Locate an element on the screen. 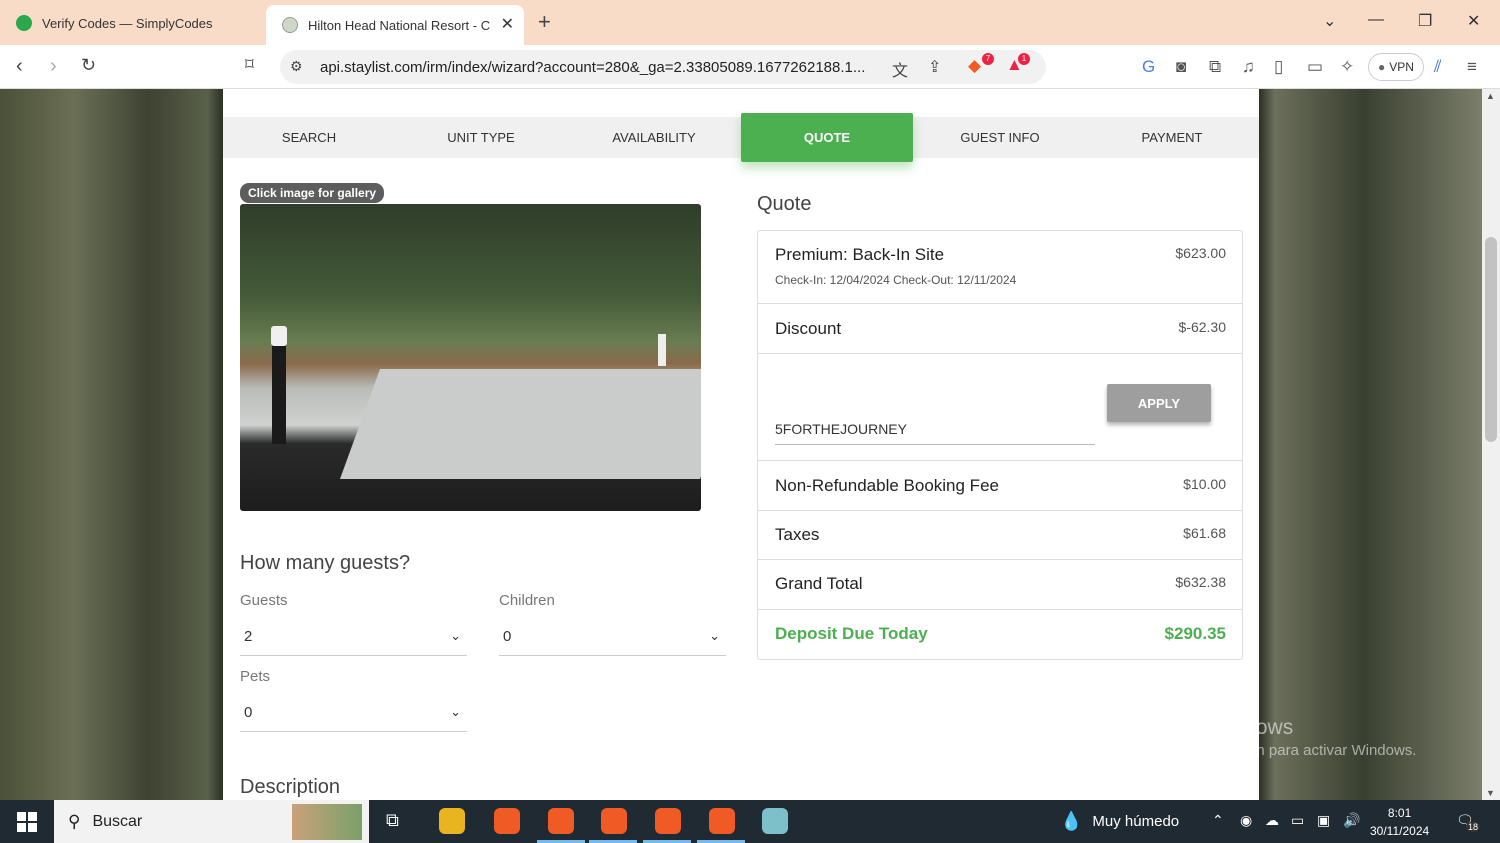 The image size is (1500, 843). new-tab-icon: + is located at coordinates (544, 22).